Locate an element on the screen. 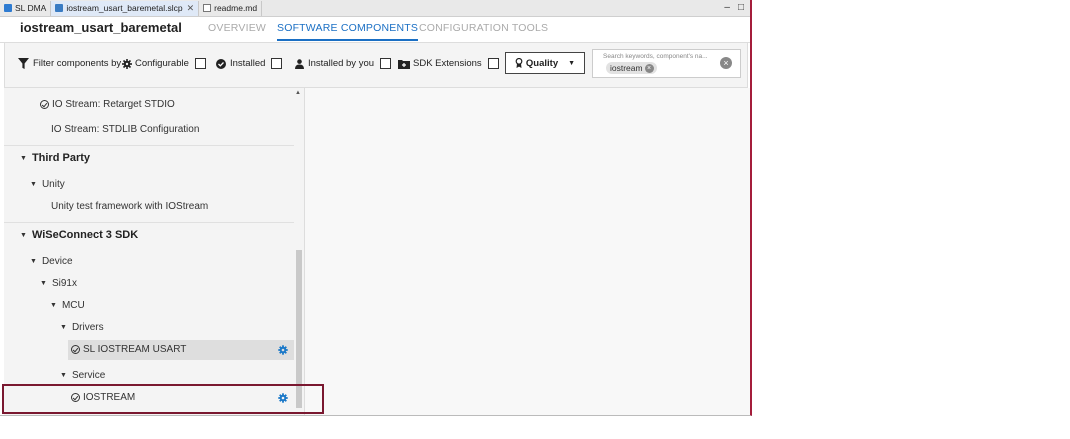  close-icon: ✕ is located at coordinates (191, 8).